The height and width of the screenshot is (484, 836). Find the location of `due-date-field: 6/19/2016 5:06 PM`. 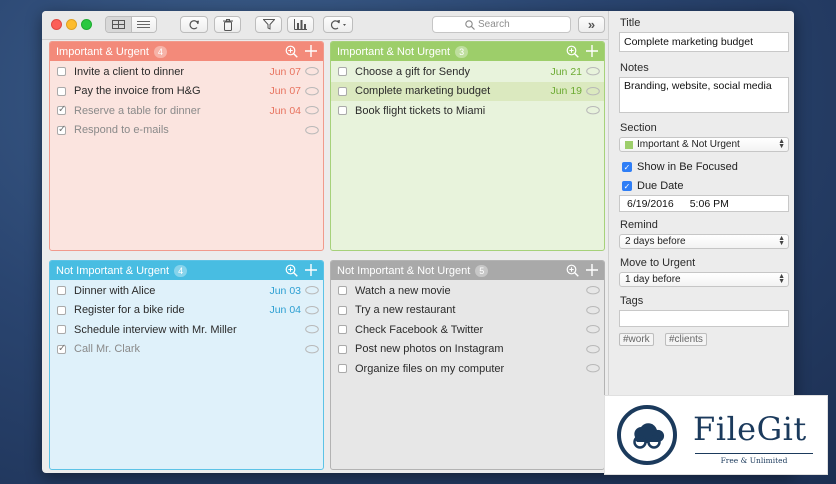

due-date-field: 6/19/2016 5:06 PM is located at coordinates (704, 203).